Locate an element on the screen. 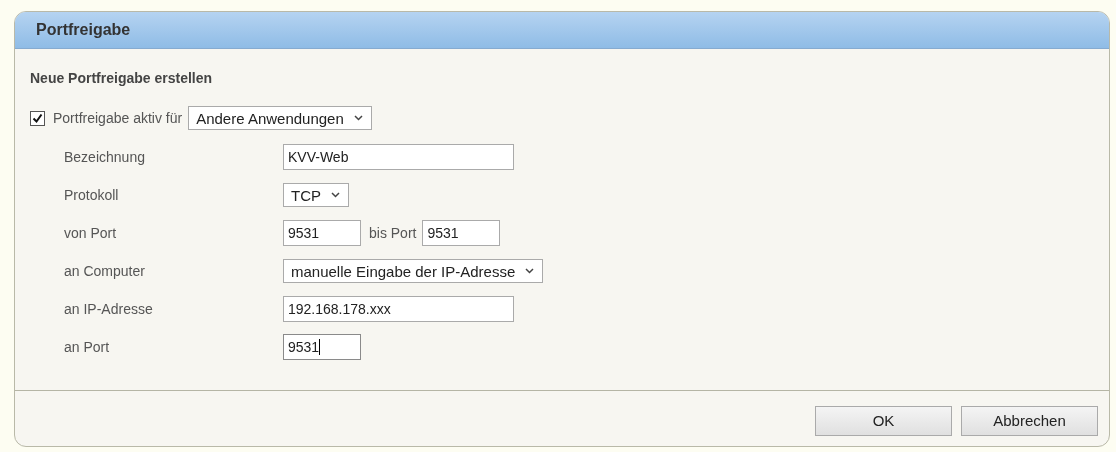 This screenshot has height=452, width=1116. input-field: KVV-Web is located at coordinates (398, 157).